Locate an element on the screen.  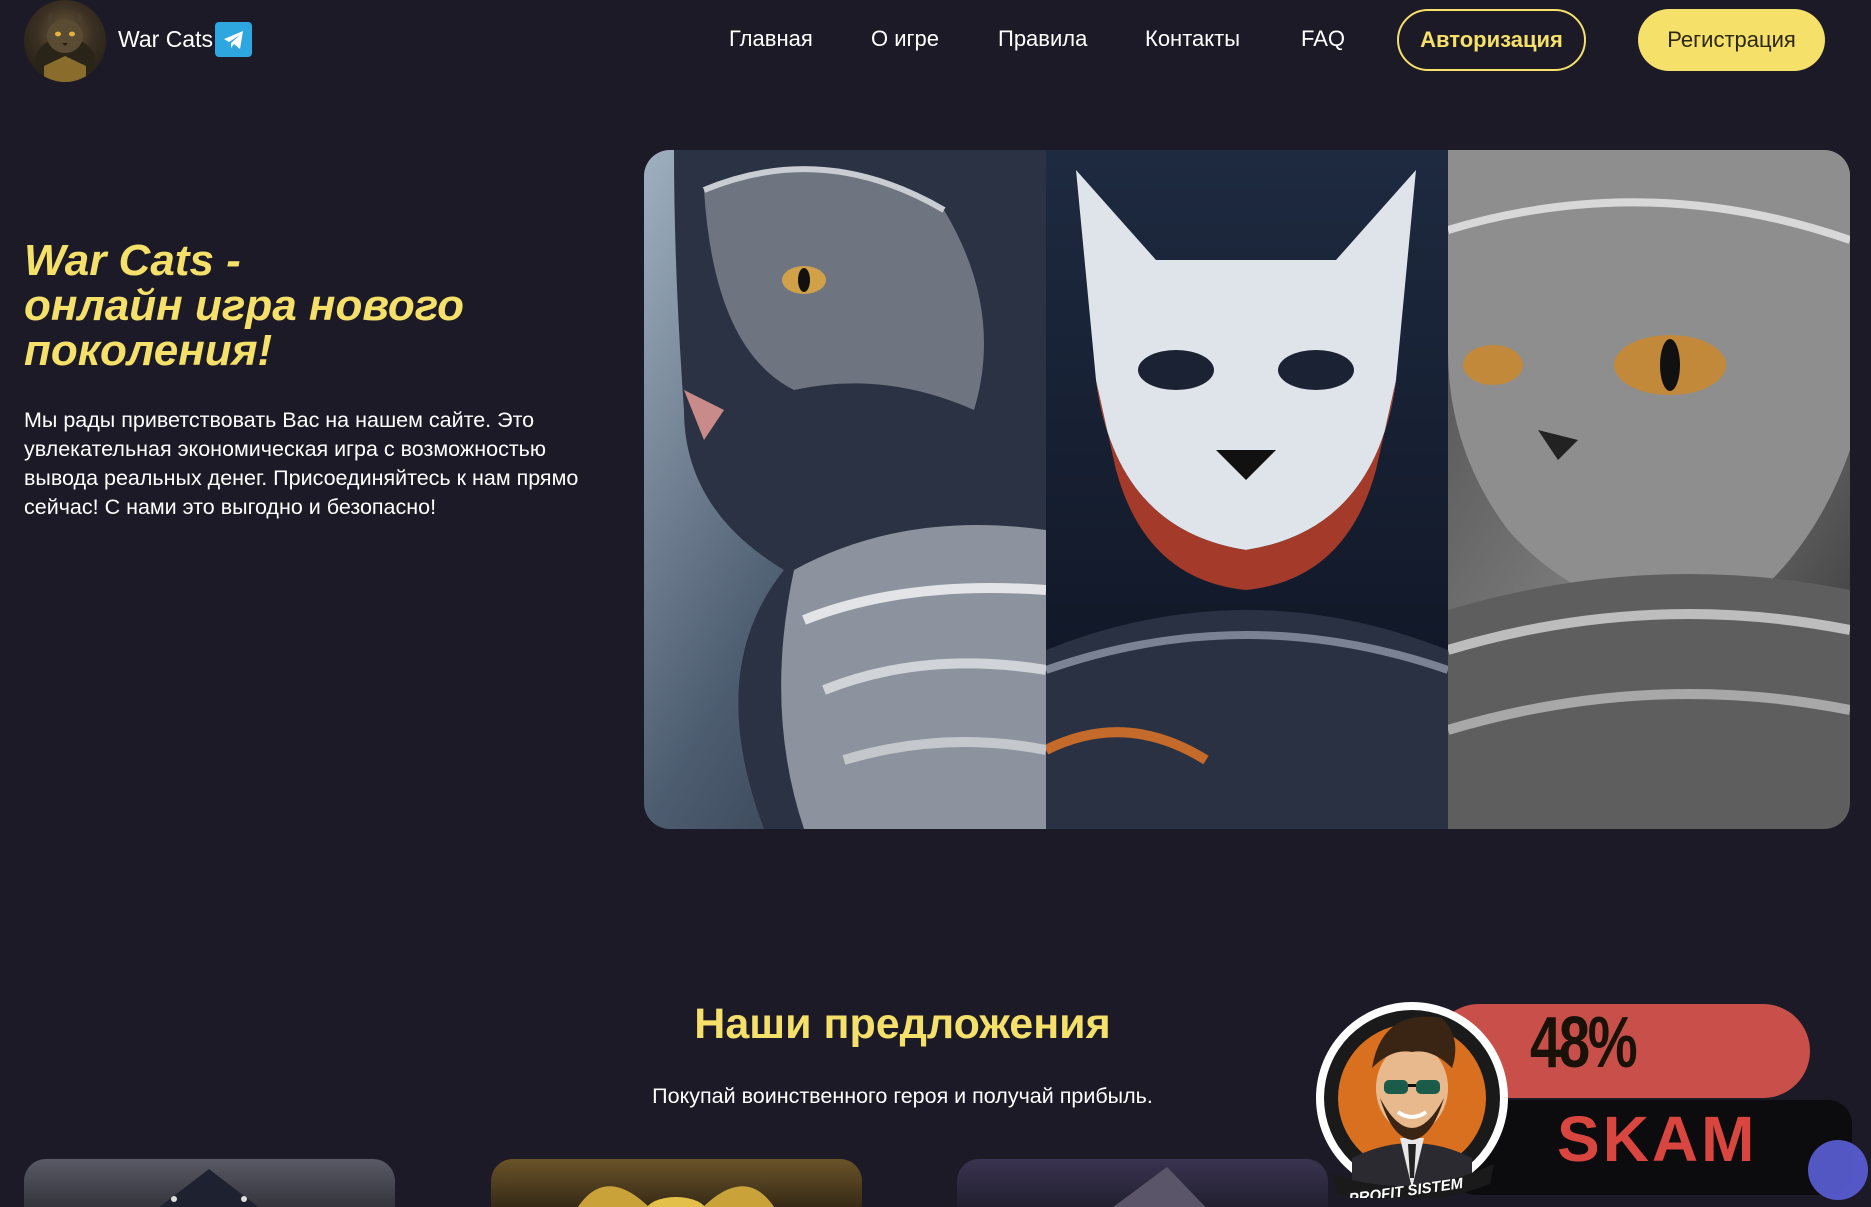
offers-title-text: Наши предложения is located at coordinates (902, 1024).